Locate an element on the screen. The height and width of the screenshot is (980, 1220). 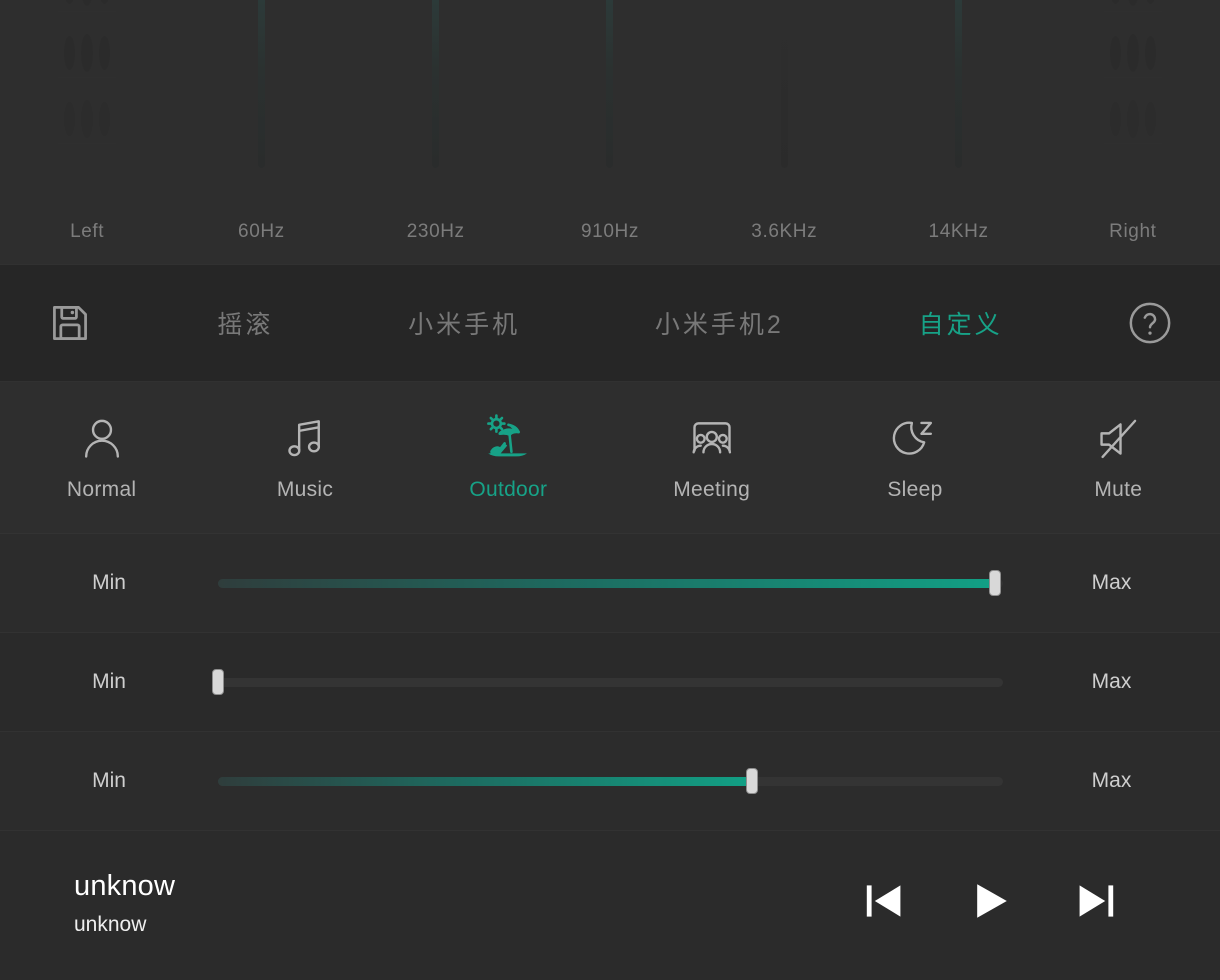
equalizer-band-left is located at coordinates (87, 100).